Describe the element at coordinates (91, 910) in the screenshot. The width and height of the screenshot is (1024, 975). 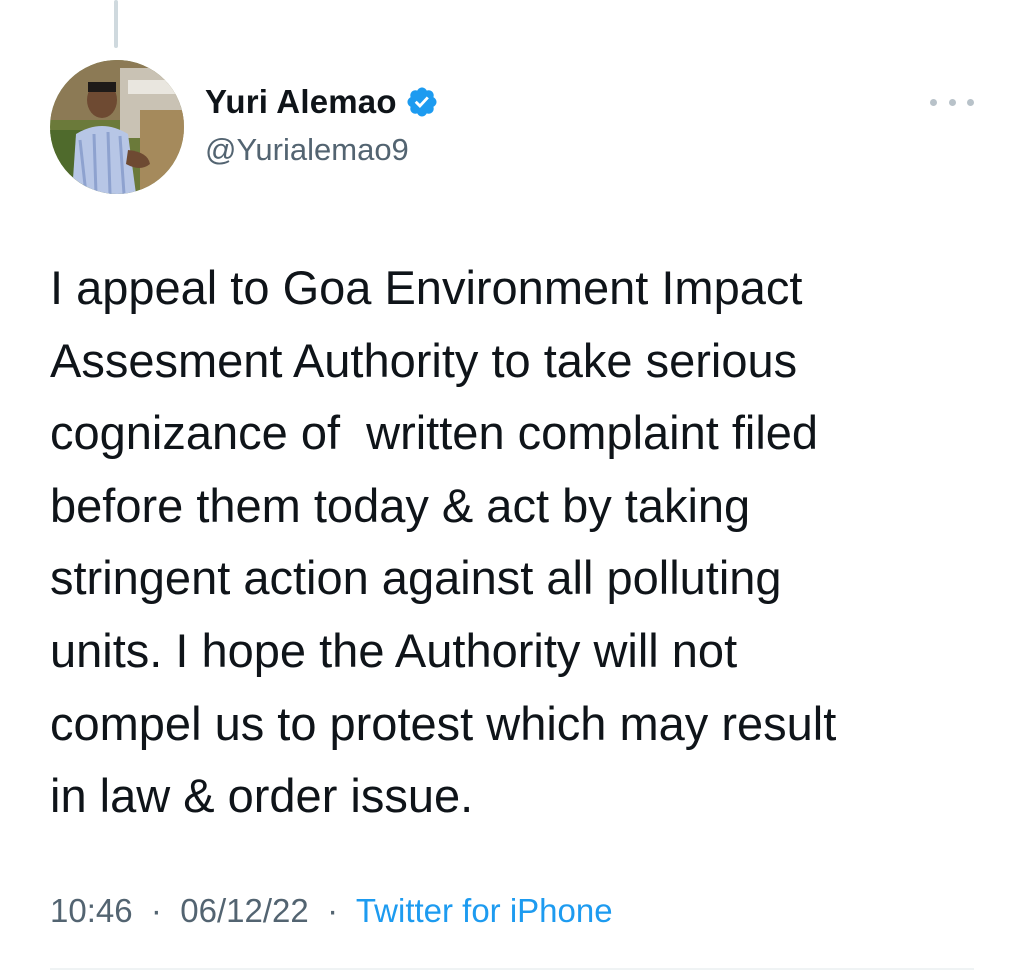
I see `tweet-time: 10:46` at that location.